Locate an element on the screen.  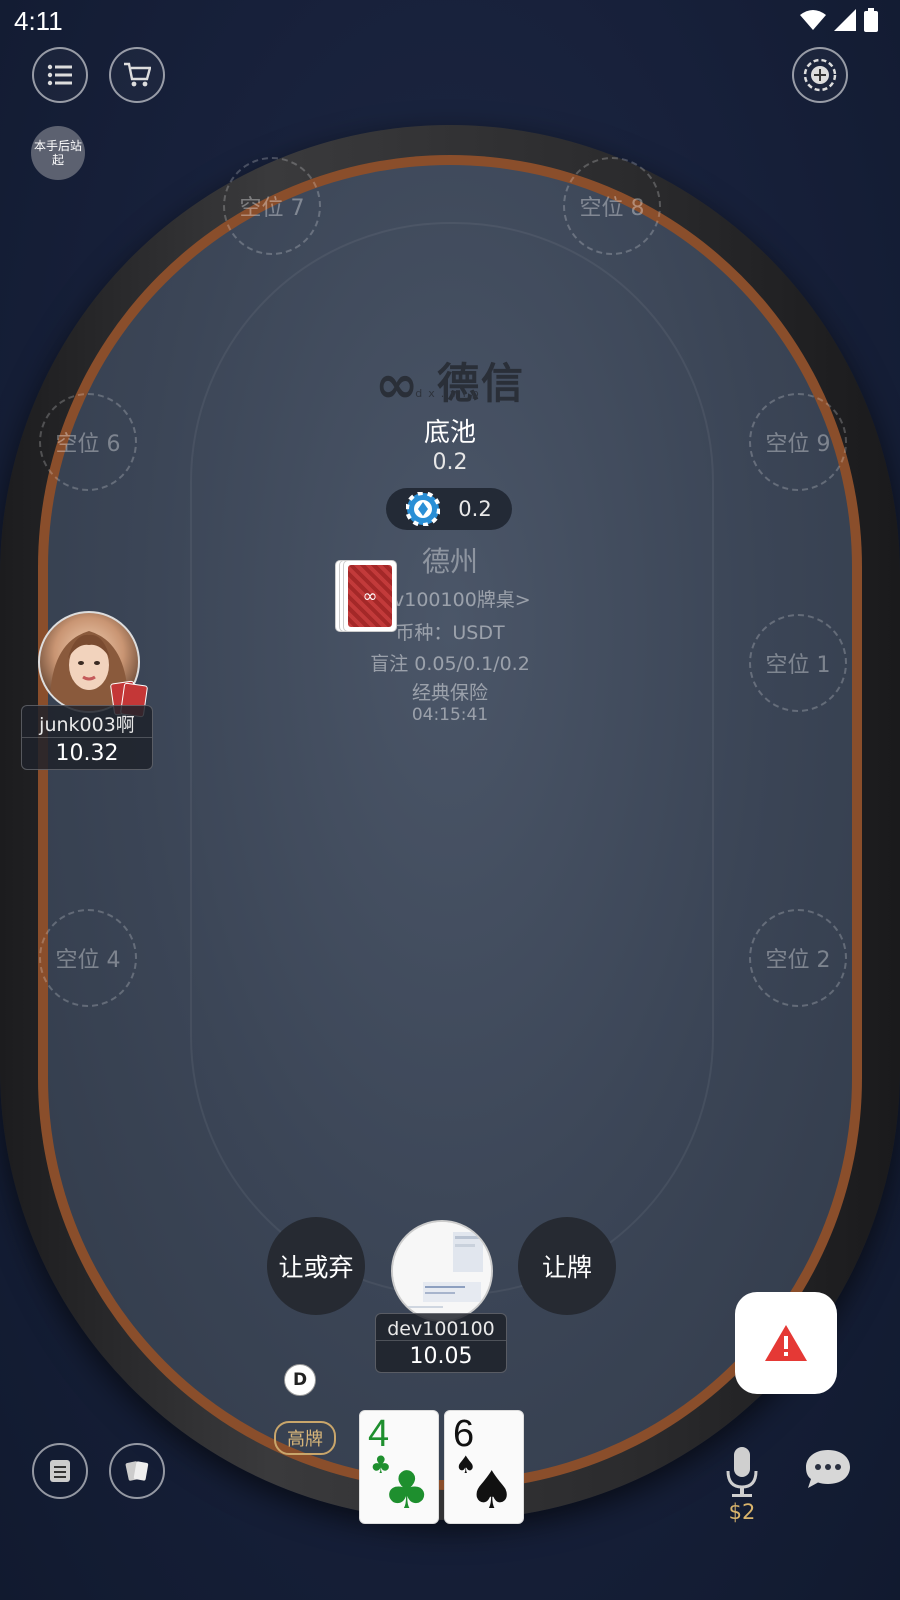
chat-button is located at coordinates (828, 1471).